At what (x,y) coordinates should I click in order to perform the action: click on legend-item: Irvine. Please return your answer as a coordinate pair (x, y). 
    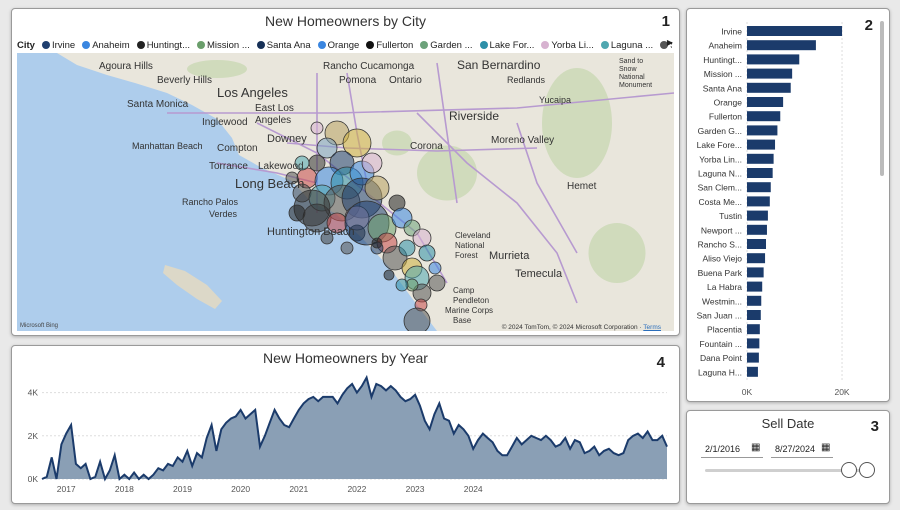
    Looking at the image, I should click on (58, 45).